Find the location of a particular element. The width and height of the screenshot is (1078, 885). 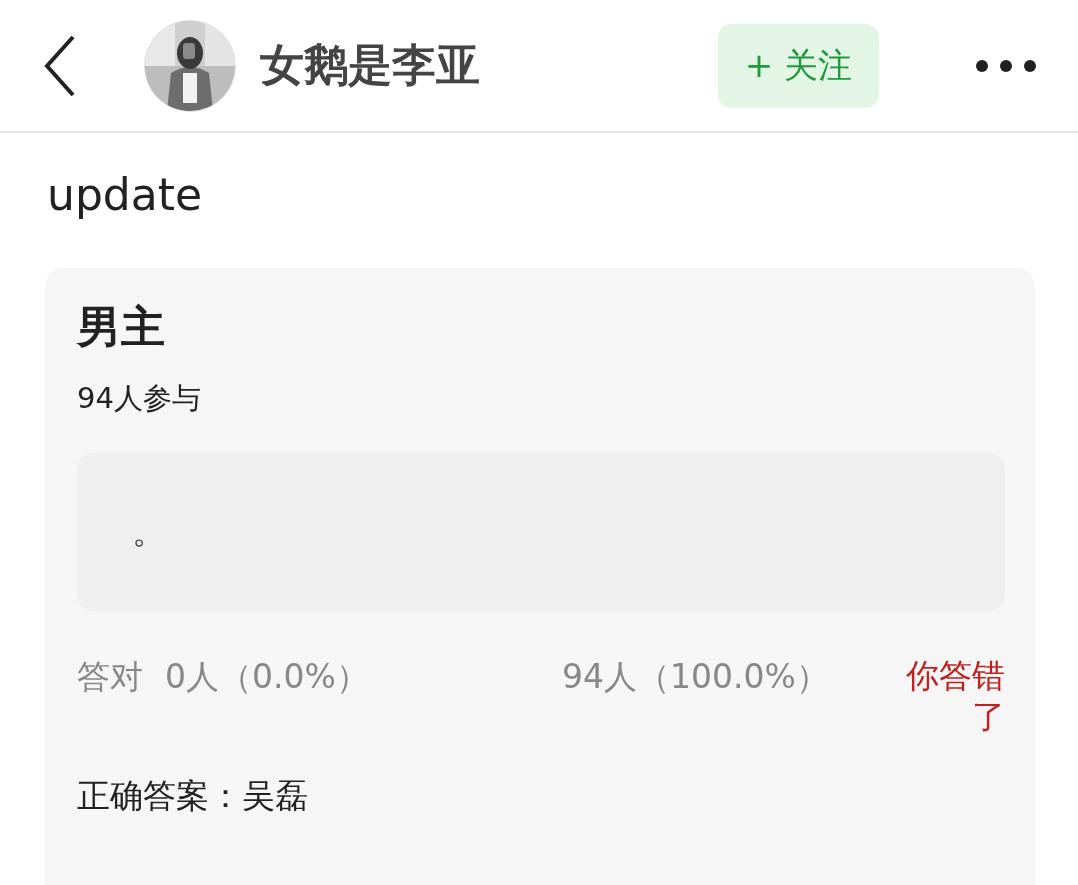

result-text: 你答错了 is located at coordinates (955, 696).